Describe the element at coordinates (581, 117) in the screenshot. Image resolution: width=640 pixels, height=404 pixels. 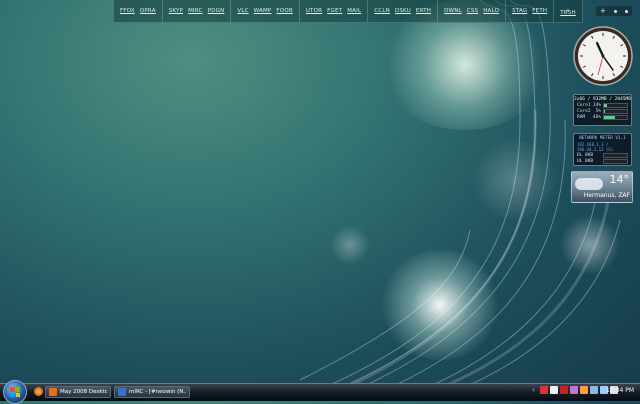
I see `cpu-row-label: RAM` at that location.